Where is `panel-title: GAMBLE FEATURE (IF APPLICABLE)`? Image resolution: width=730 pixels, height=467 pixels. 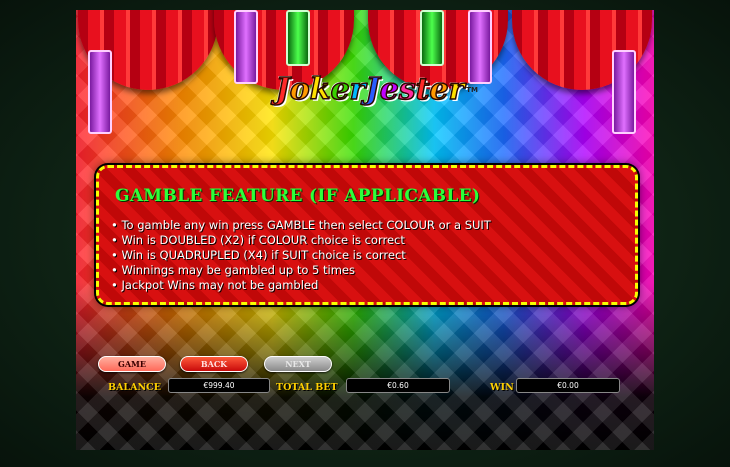
panel-title: GAMBLE FEATURE (IF APPLICABLE) is located at coordinates (298, 196).